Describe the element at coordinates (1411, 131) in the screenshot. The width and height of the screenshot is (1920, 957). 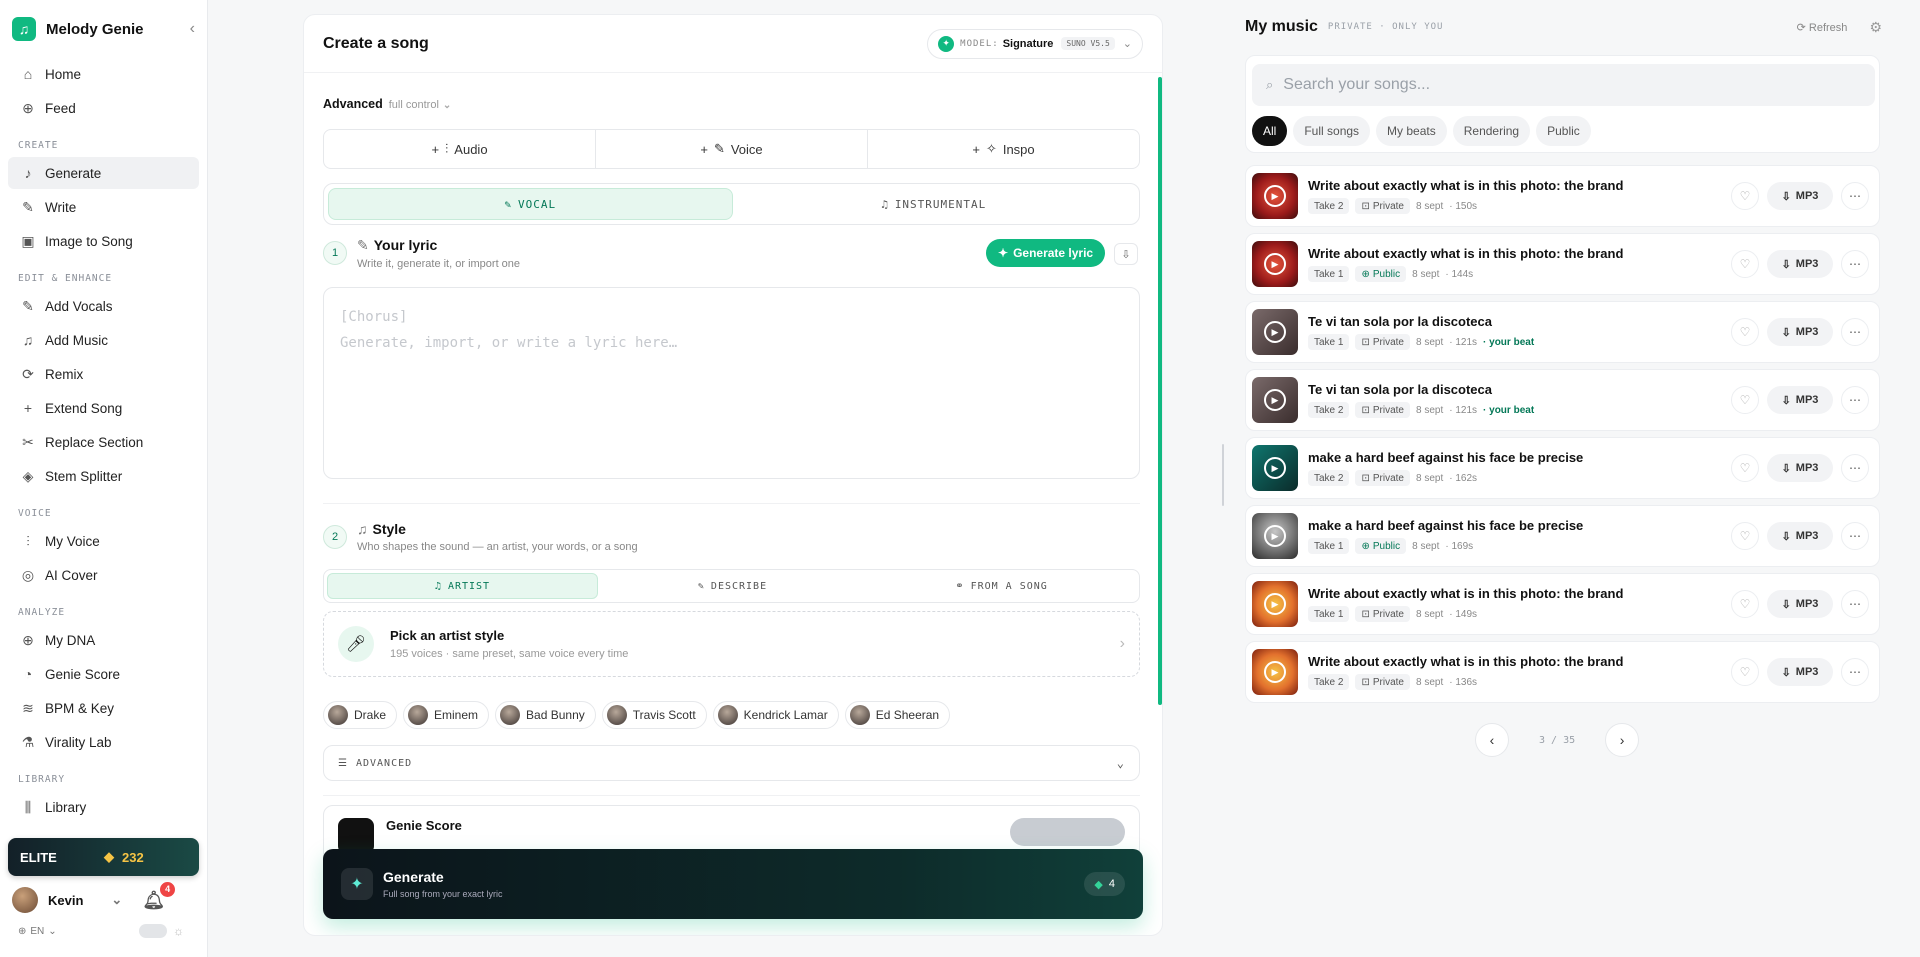
I see `filter-my-beats: My beats` at that location.